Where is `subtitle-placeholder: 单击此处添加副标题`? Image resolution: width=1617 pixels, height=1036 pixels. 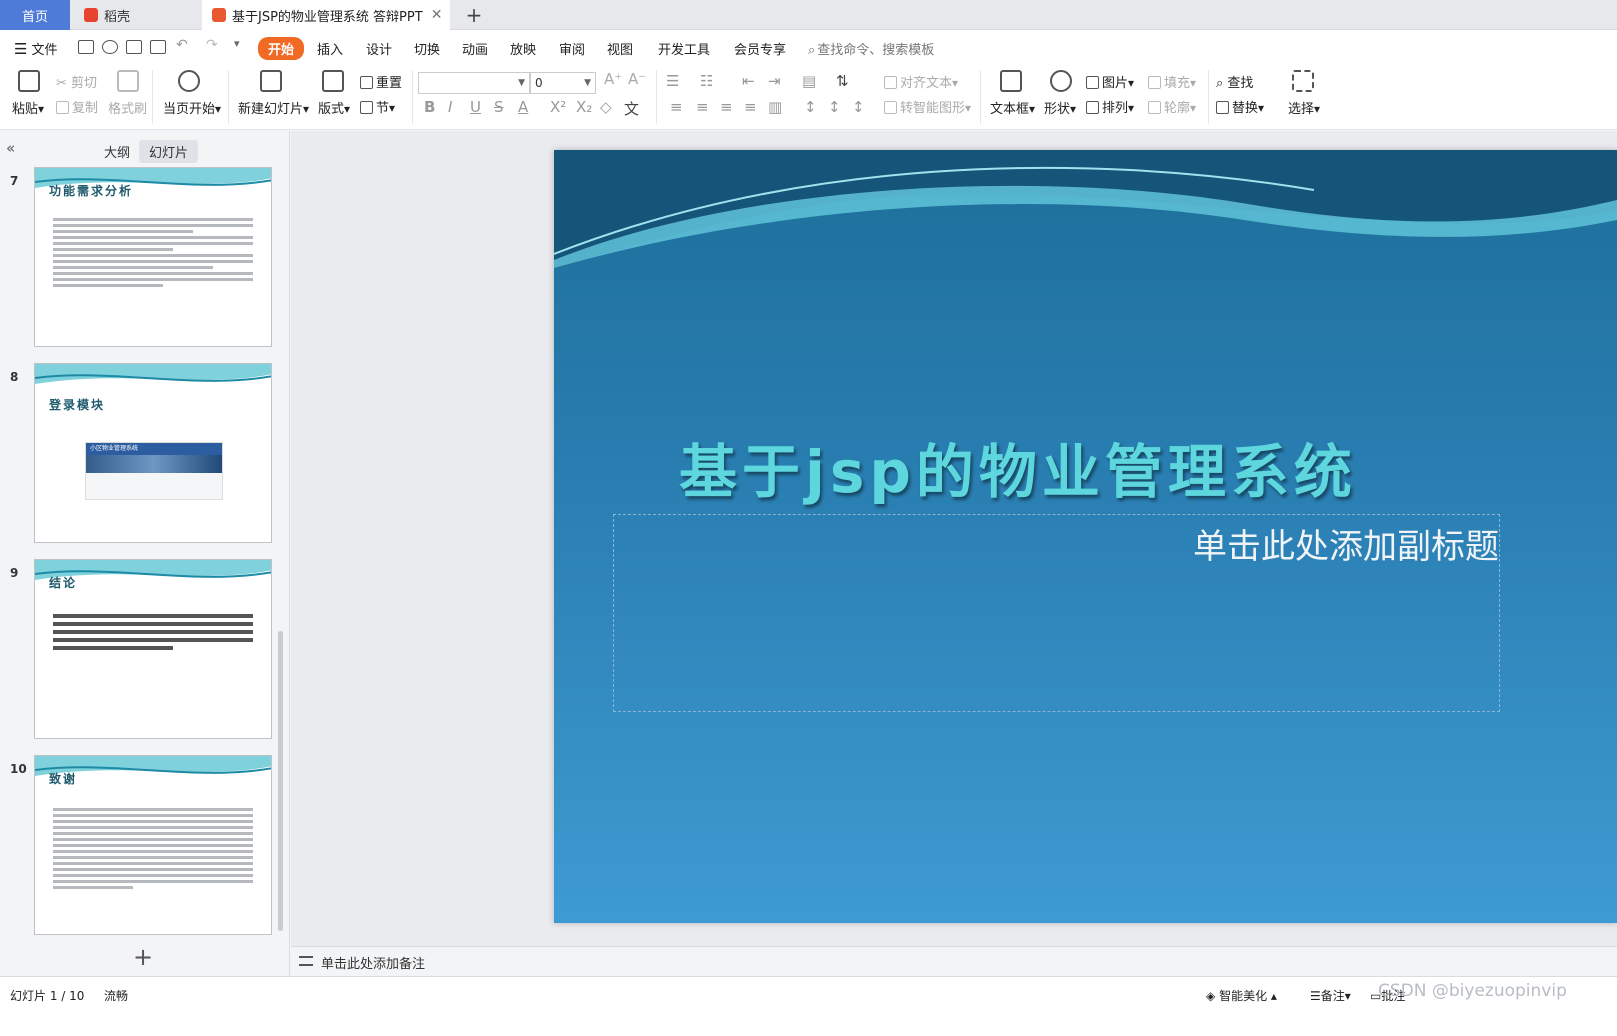
subtitle-placeholder: 单击此处添加副标题 is located at coordinates (1056, 613).